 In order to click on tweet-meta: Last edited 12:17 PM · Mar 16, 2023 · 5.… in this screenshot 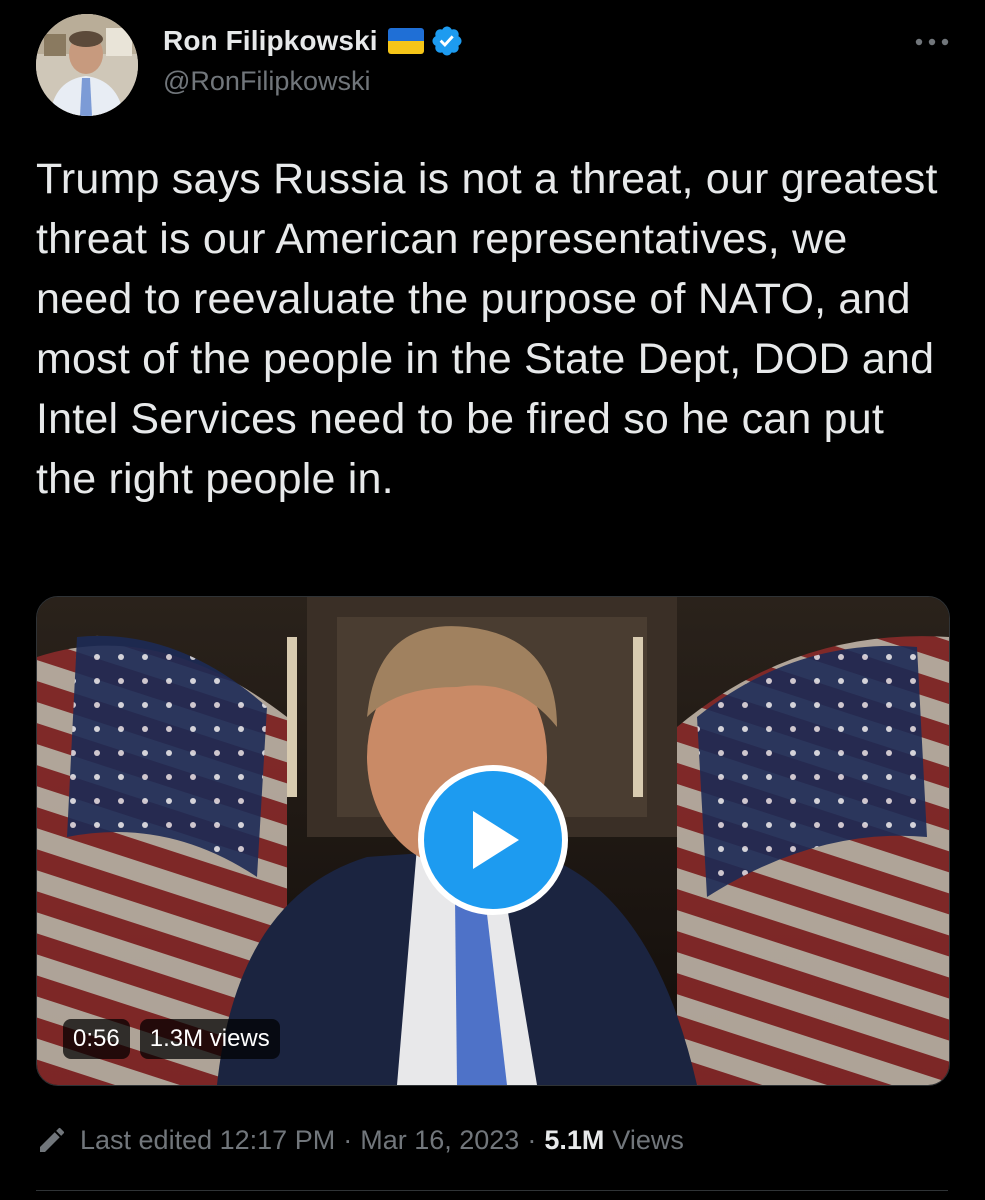, I will do `click(360, 1140)`.